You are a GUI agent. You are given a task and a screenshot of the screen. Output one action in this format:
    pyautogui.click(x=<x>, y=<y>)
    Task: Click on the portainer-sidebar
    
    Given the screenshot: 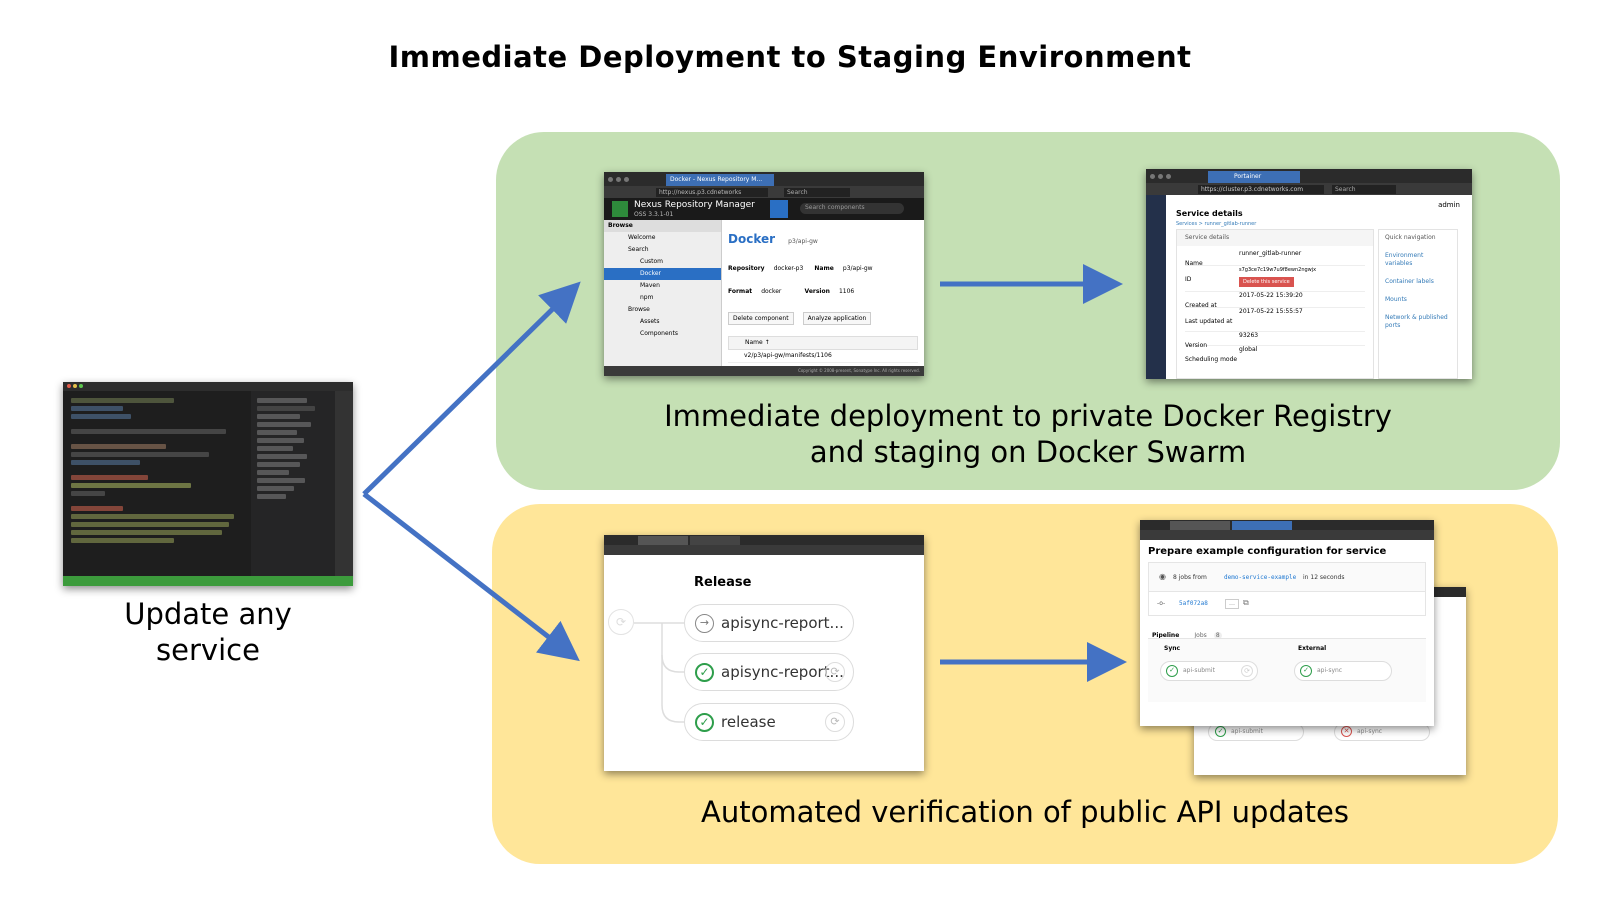 What is the action you would take?
    pyautogui.click(x=1156, y=287)
    